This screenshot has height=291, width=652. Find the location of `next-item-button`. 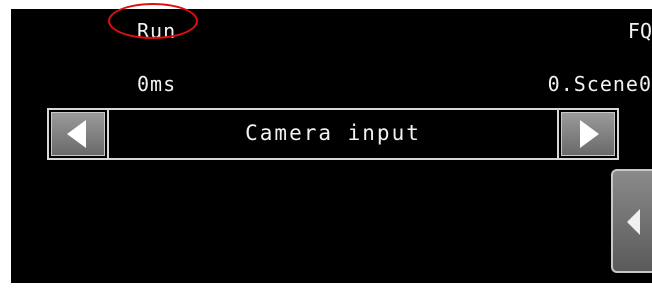

next-item-button is located at coordinates (588, 134).